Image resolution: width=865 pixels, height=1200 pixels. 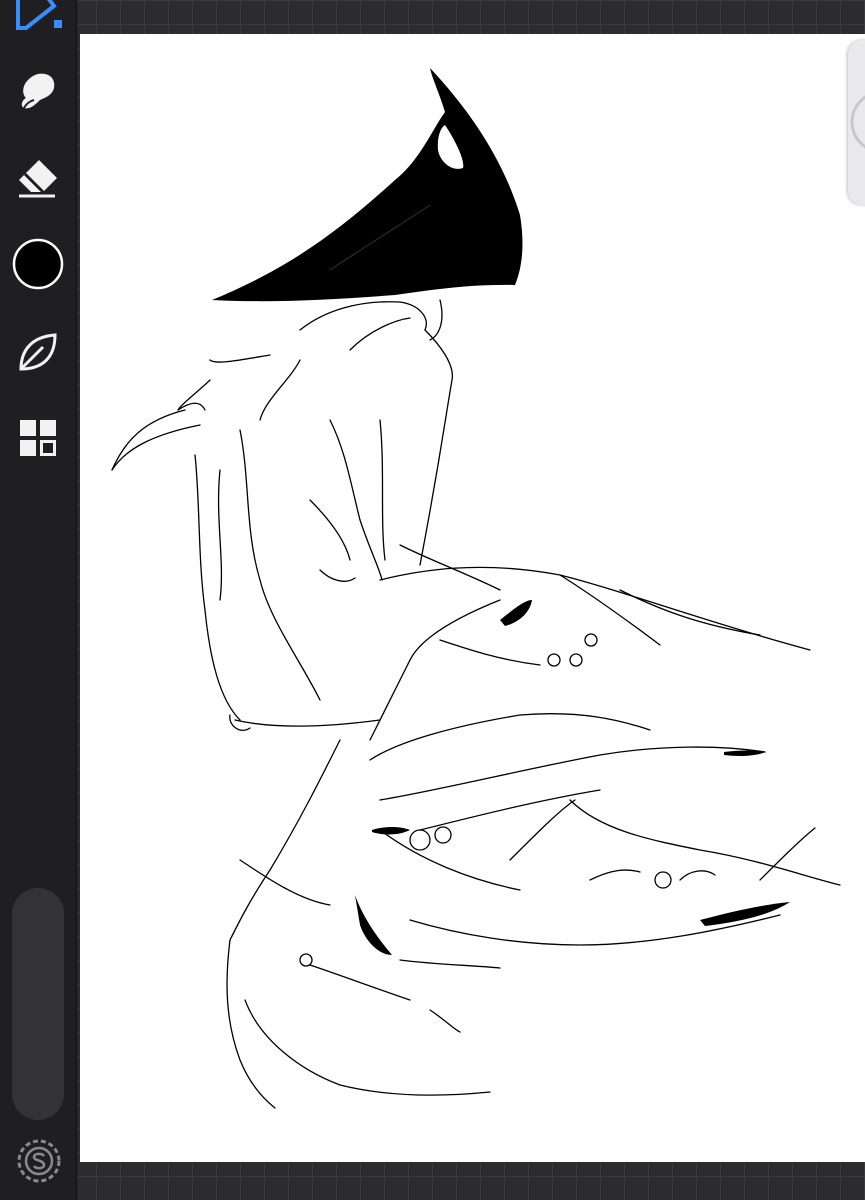 I want to click on smudge-tool-button, so click(x=38, y=90).